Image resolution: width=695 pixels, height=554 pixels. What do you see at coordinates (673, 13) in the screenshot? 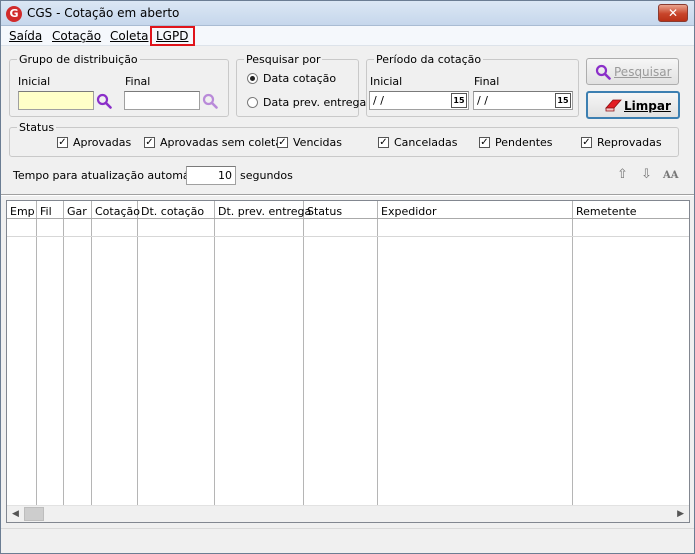
I see `close-button: ✕` at bounding box center [673, 13].